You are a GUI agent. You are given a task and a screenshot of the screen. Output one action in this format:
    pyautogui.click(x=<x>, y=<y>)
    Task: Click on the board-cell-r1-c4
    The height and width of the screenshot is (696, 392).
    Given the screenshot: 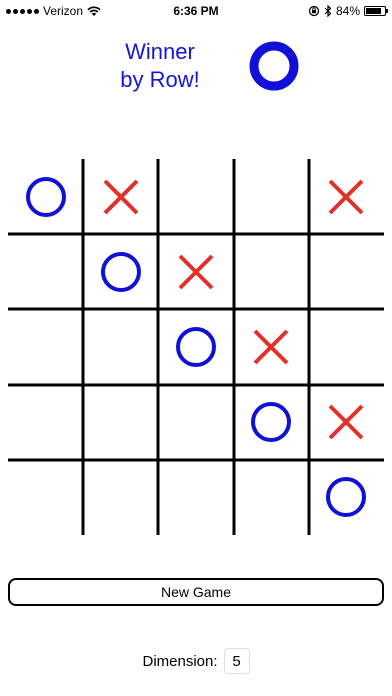 What is the action you would take?
    pyautogui.click(x=271, y=196)
    